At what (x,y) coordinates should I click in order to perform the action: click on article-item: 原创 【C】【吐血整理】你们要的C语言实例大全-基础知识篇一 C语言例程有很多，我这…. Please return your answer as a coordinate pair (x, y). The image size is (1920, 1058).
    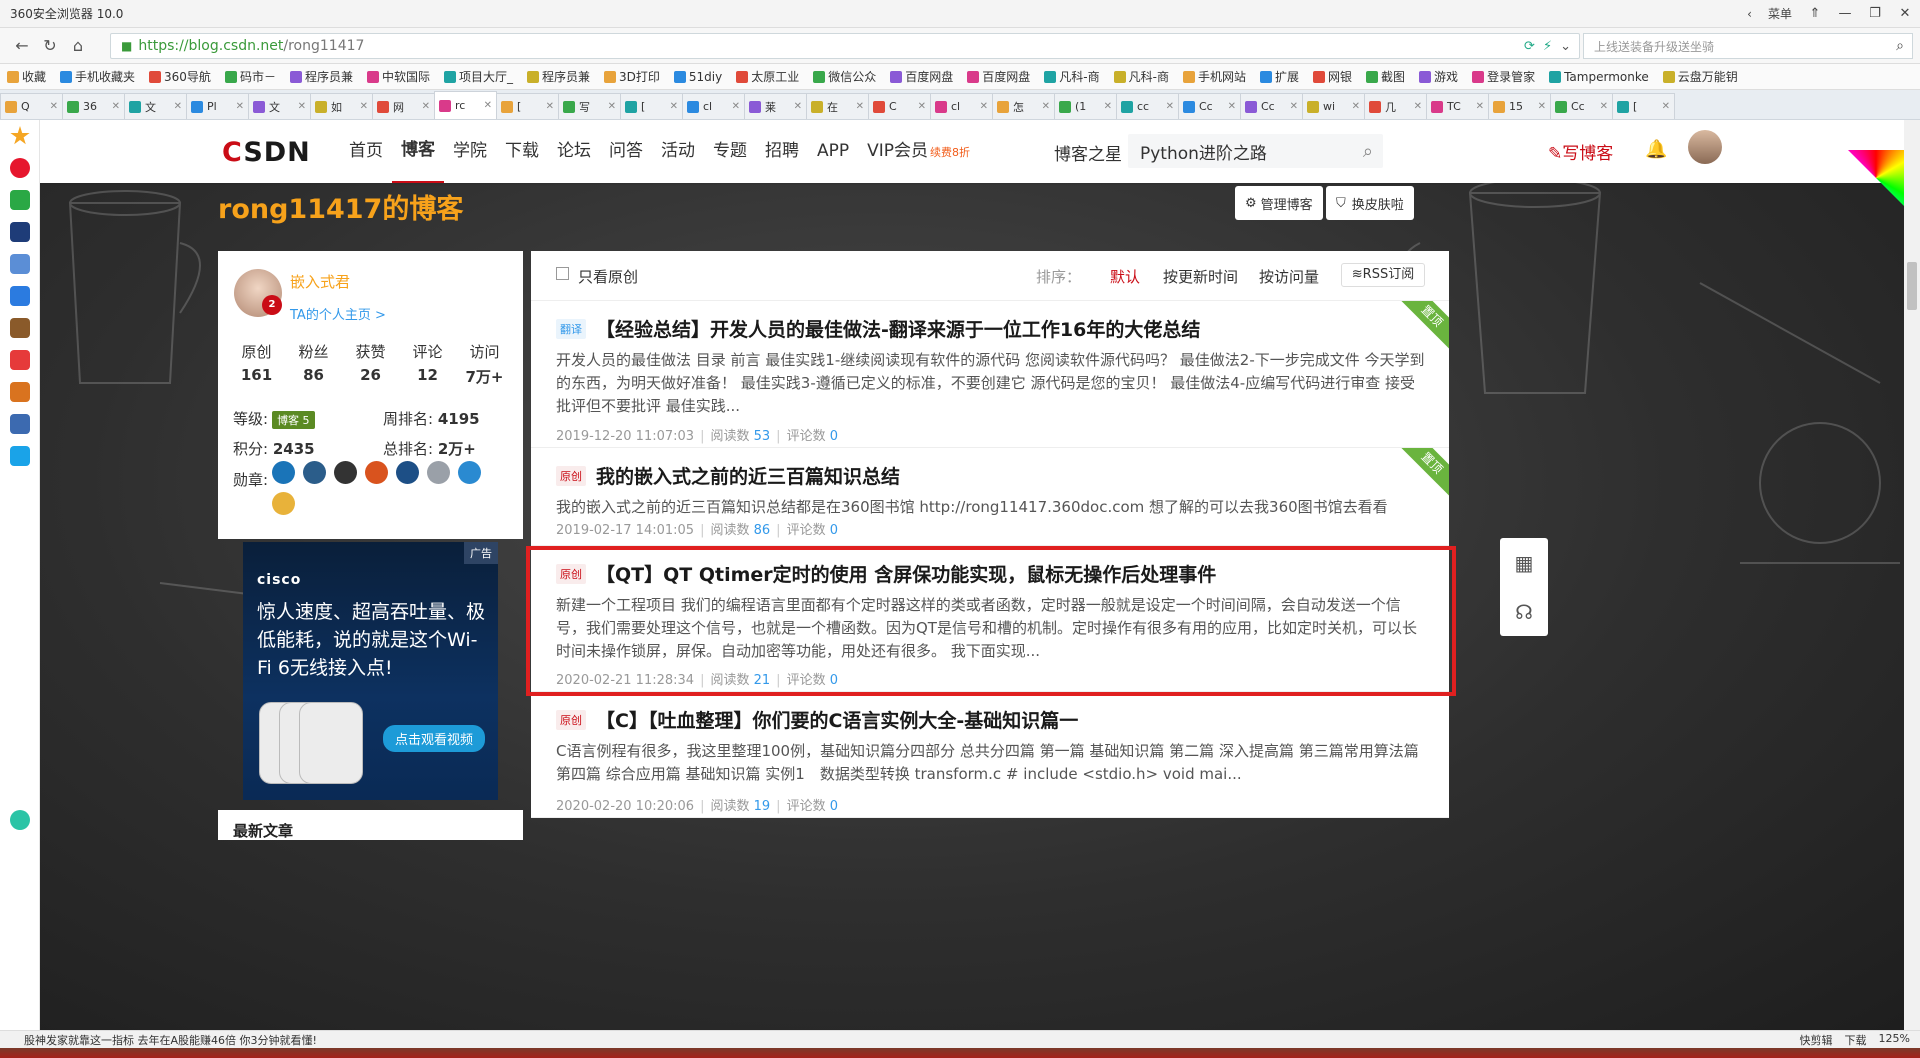
    Looking at the image, I should click on (990, 755).